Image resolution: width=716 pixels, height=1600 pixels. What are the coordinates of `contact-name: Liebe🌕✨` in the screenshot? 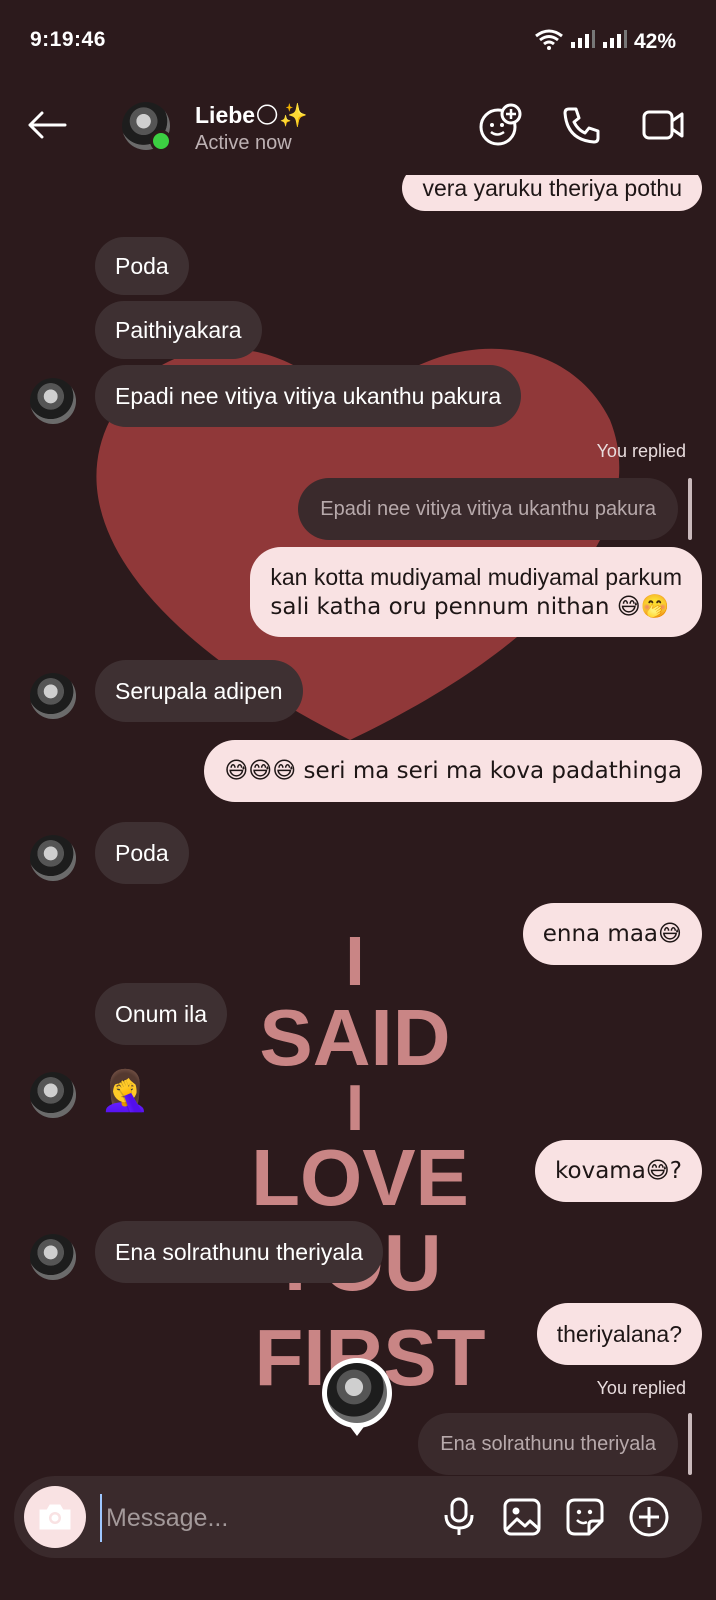 It's located at (251, 115).